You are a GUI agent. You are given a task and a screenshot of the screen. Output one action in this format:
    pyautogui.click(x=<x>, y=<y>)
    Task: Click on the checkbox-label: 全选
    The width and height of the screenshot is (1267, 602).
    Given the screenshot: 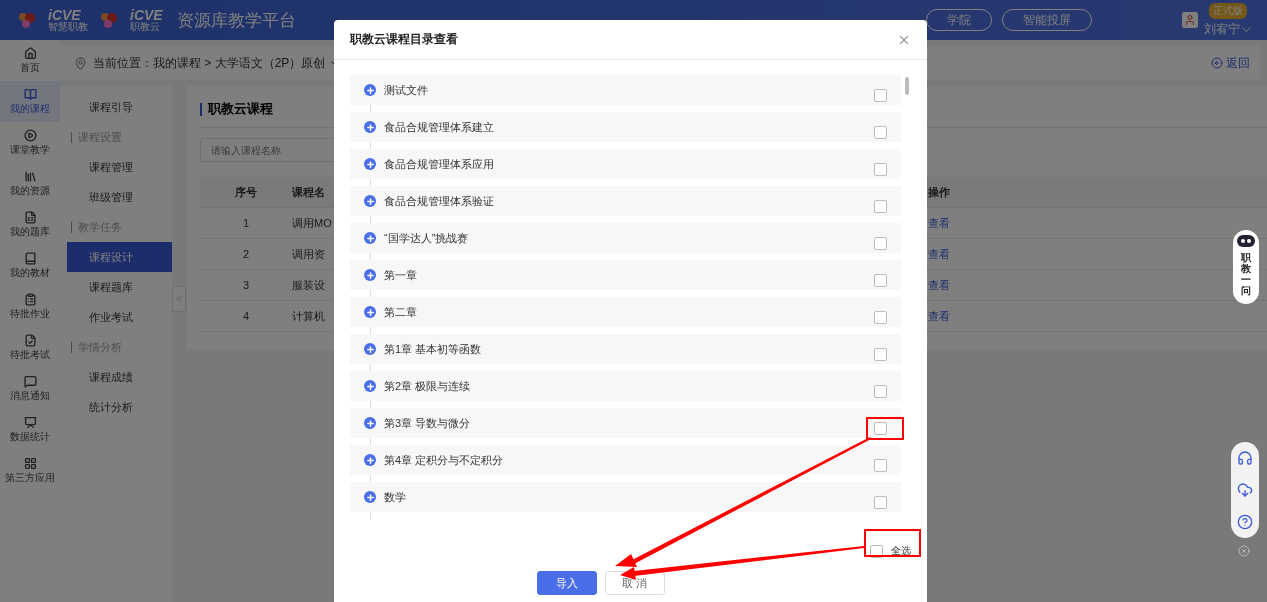 What is the action you would take?
    pyautogui.click(x=901, y=551)
    